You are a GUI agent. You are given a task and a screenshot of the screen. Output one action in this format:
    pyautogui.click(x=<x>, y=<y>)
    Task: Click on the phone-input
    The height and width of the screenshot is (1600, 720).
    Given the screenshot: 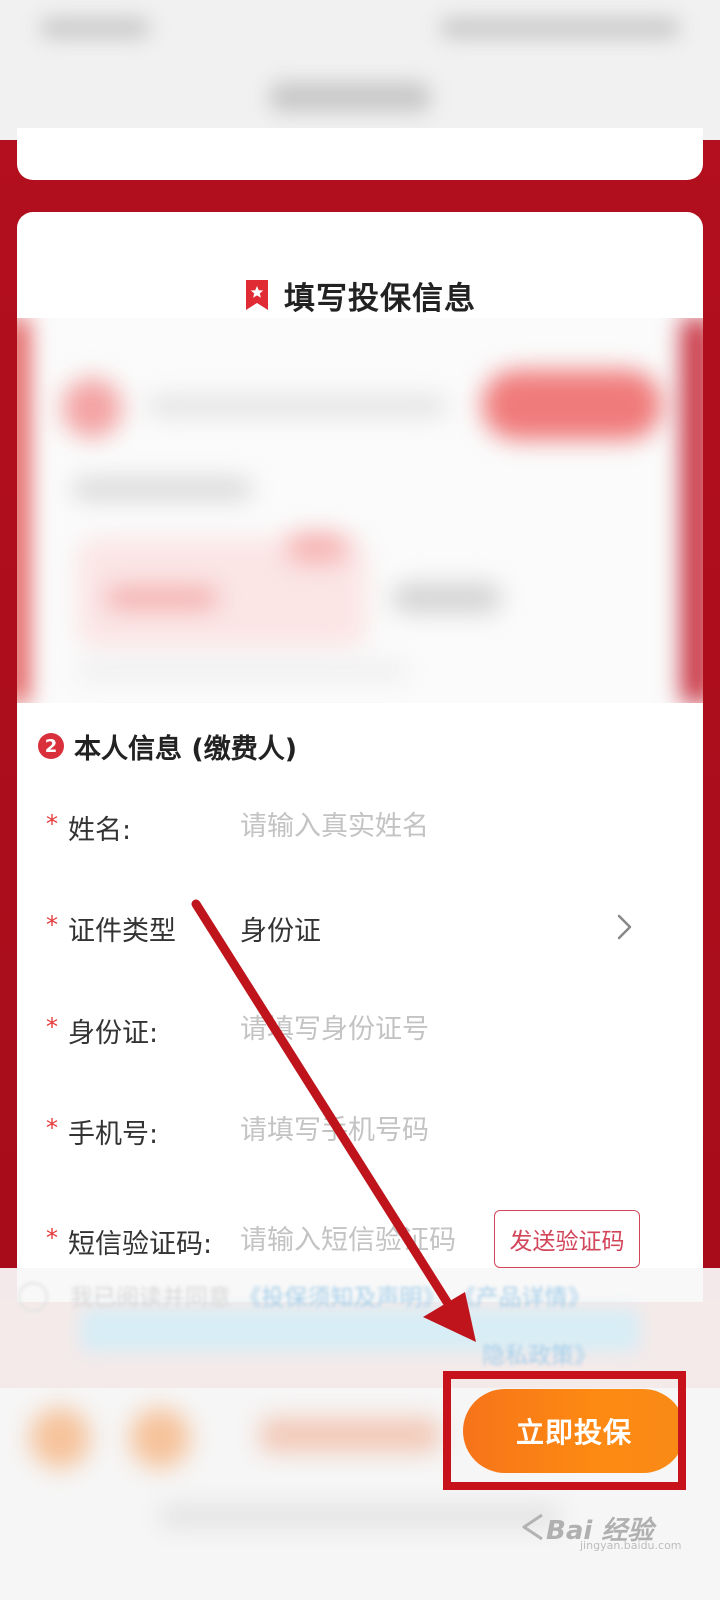 What is the action you would take?
    pyautogui.click(x=390, y=1130)
    